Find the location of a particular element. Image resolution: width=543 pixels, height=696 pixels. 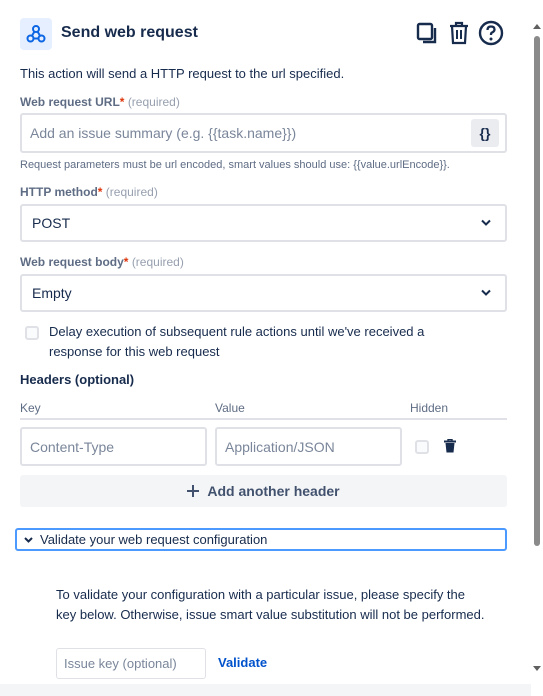

column-header-key: Key is located at coordinates (30, 408).